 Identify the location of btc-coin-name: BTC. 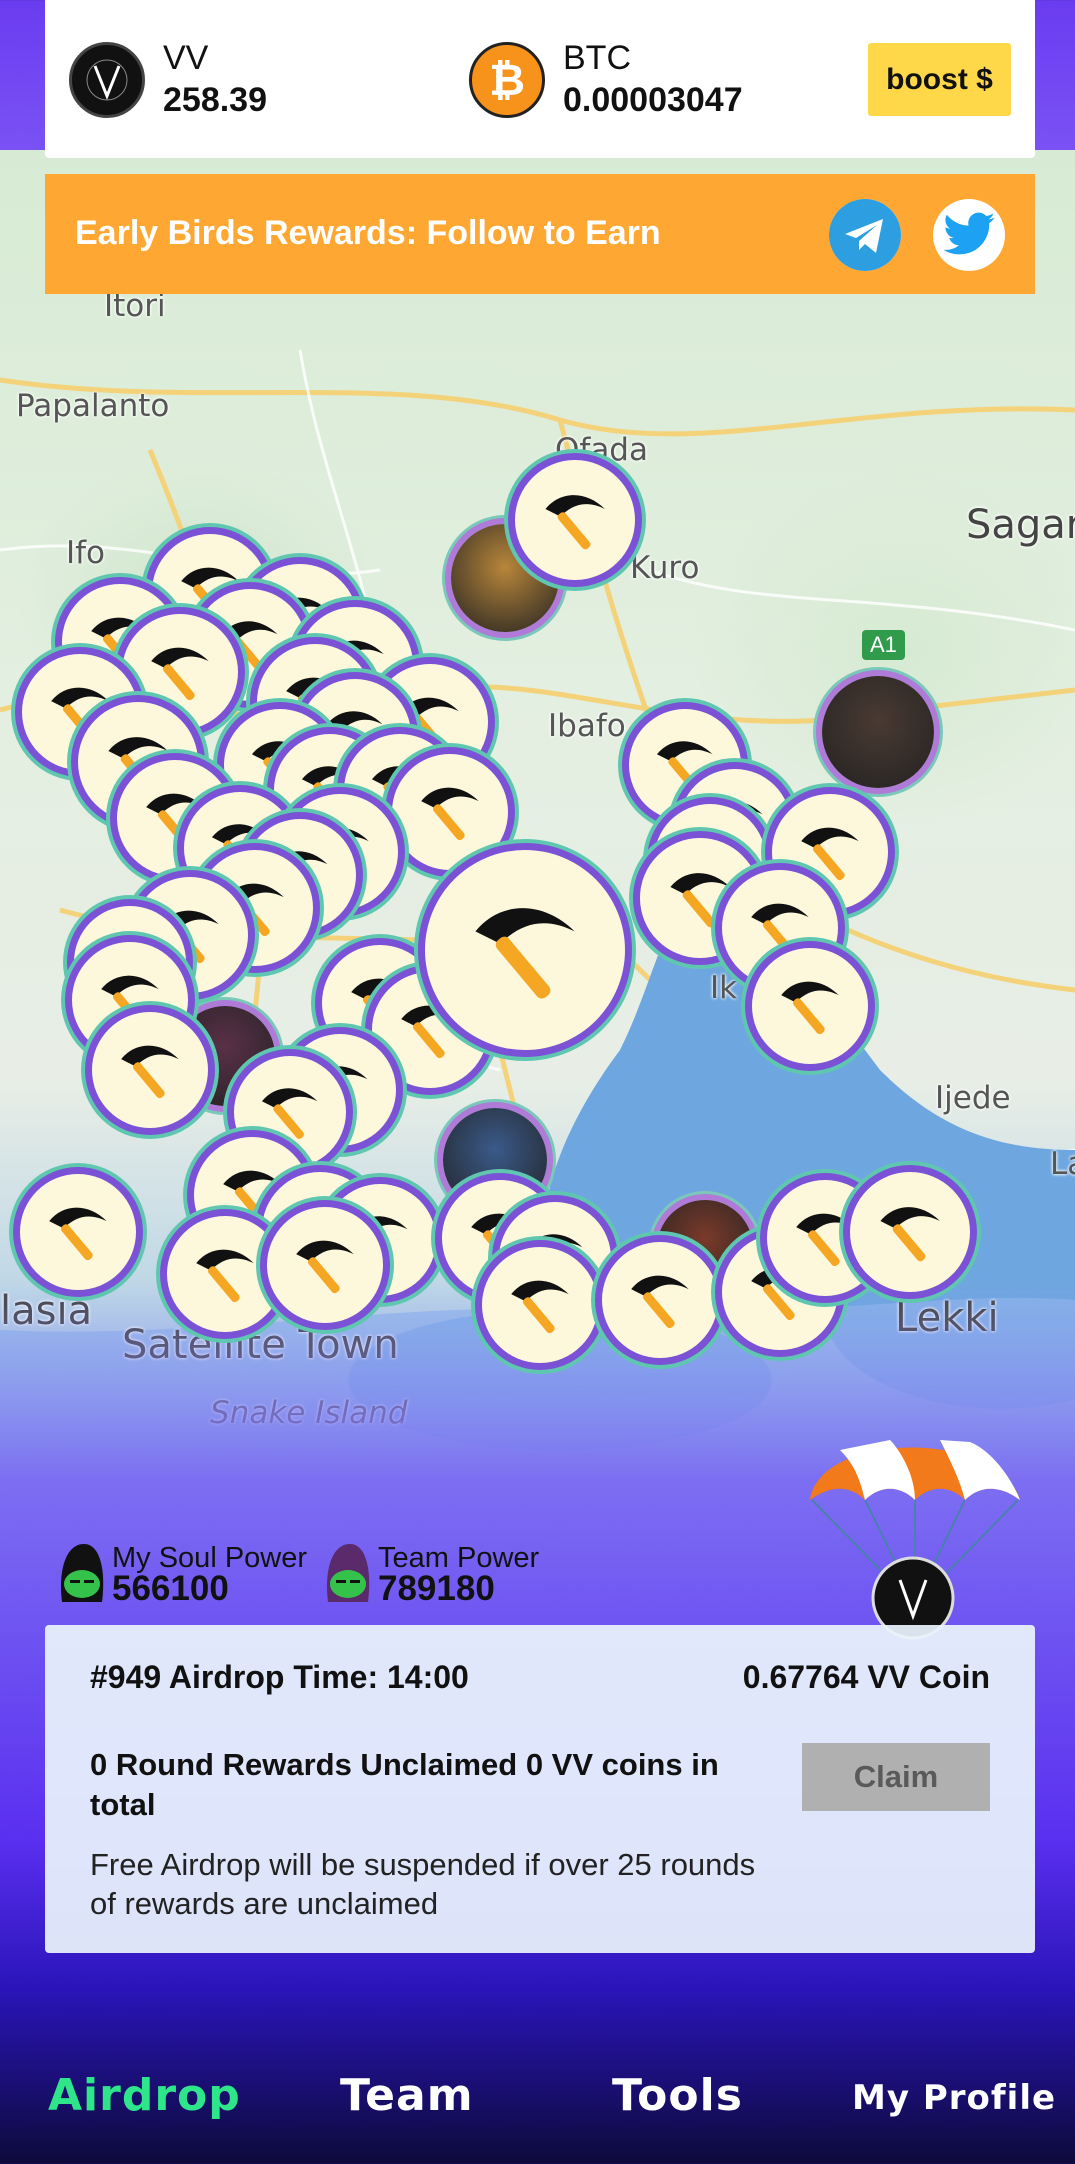
(597, 58).